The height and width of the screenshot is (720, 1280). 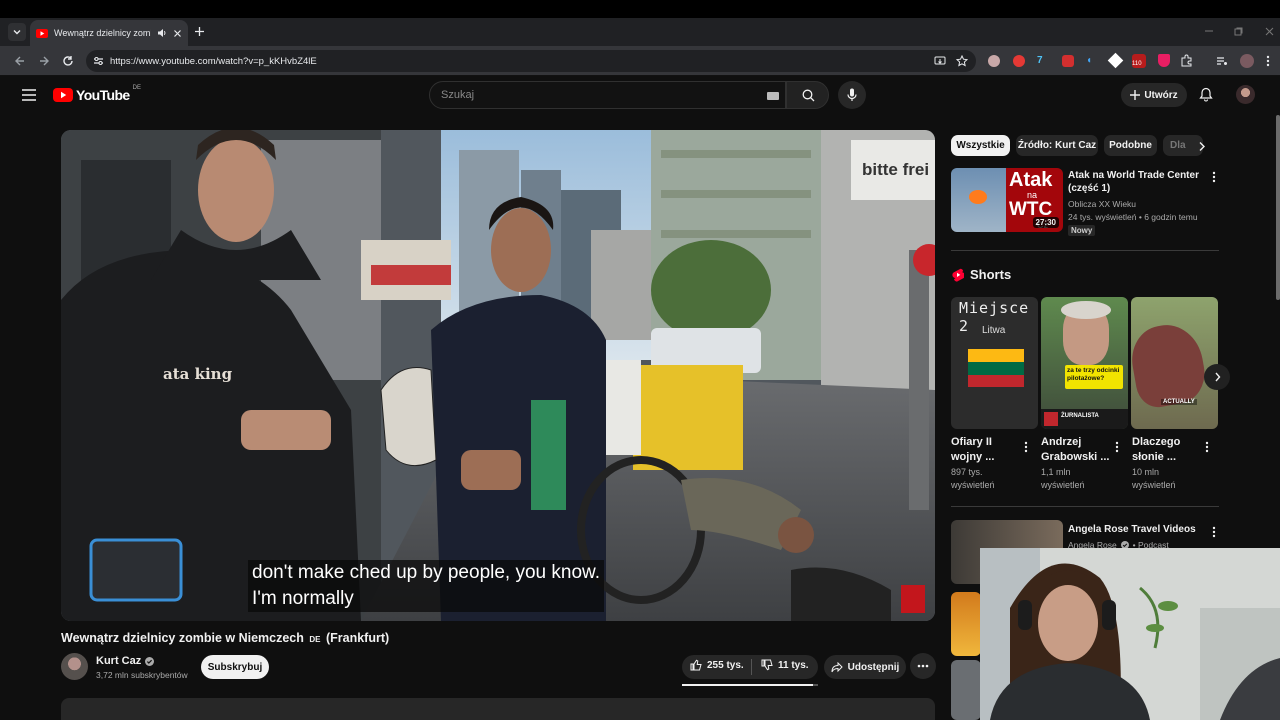 What do you see at coordinates (807, 95) in the screenshot?
I see `search-button` at bounding box center [807, 95].